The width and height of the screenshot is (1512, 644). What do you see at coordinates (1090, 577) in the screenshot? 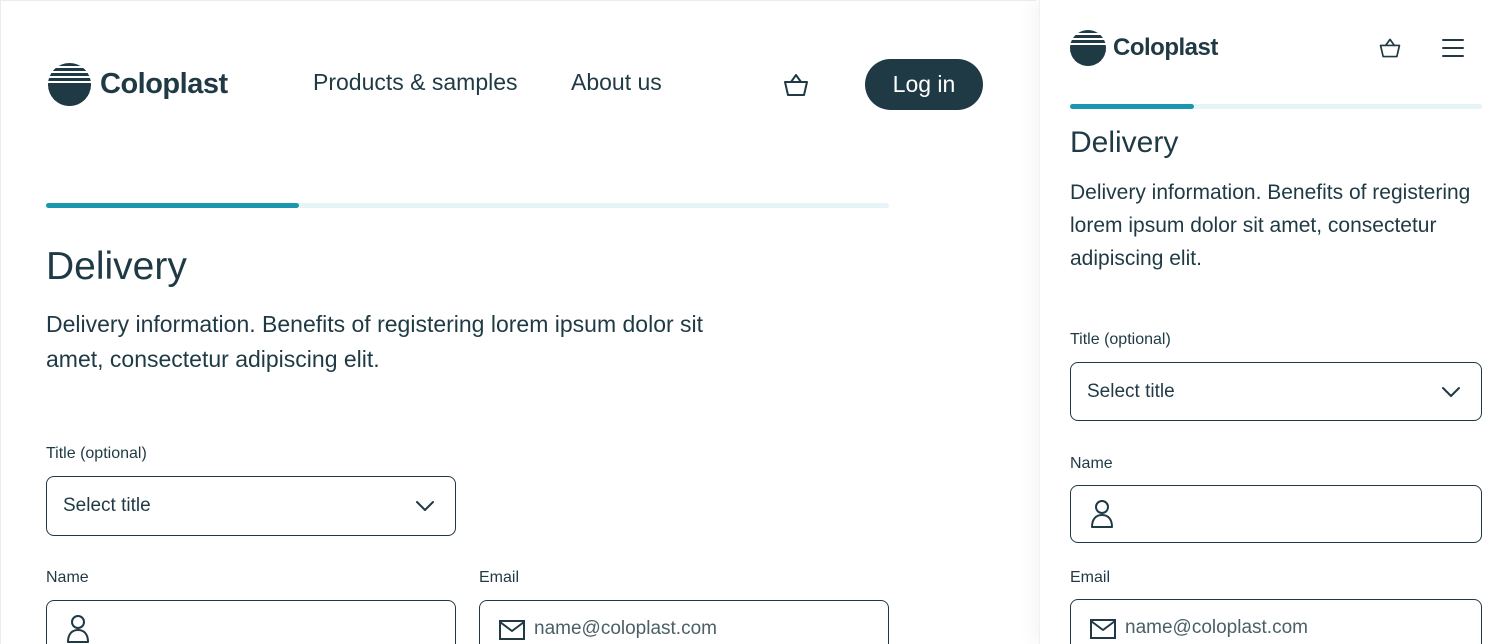
I see `email-label-mobile: Email` at bounding box center [1090, 577].